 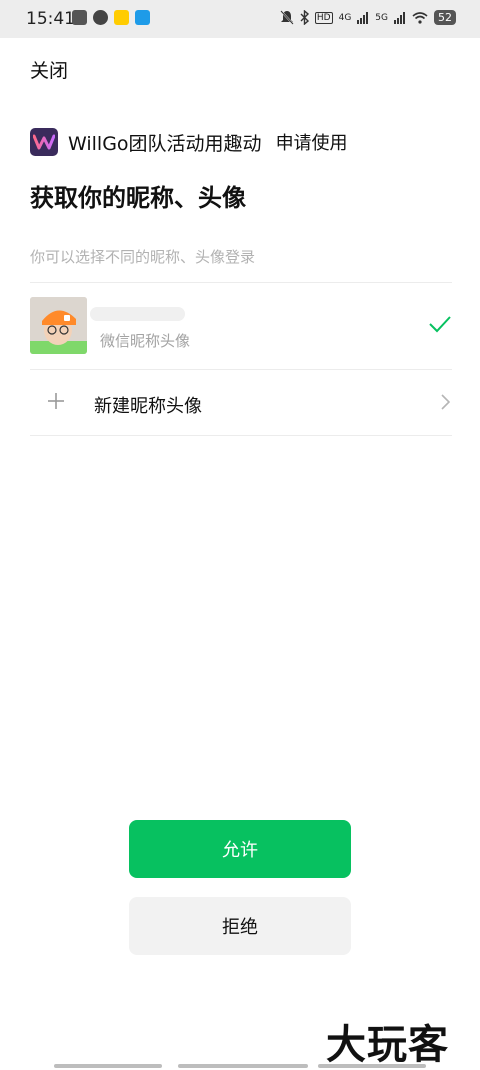 I want to click on app-logo, so click(x=44, y=142).